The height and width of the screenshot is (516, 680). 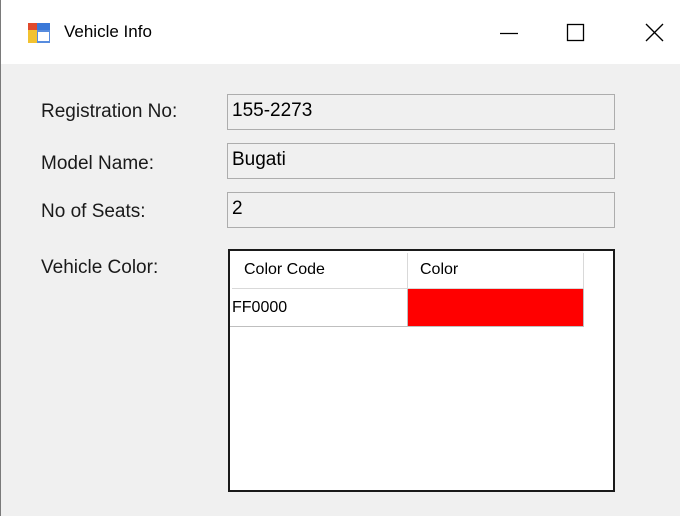 I want to click on window-title: Vehicle Info, so click(x=108, y=31).